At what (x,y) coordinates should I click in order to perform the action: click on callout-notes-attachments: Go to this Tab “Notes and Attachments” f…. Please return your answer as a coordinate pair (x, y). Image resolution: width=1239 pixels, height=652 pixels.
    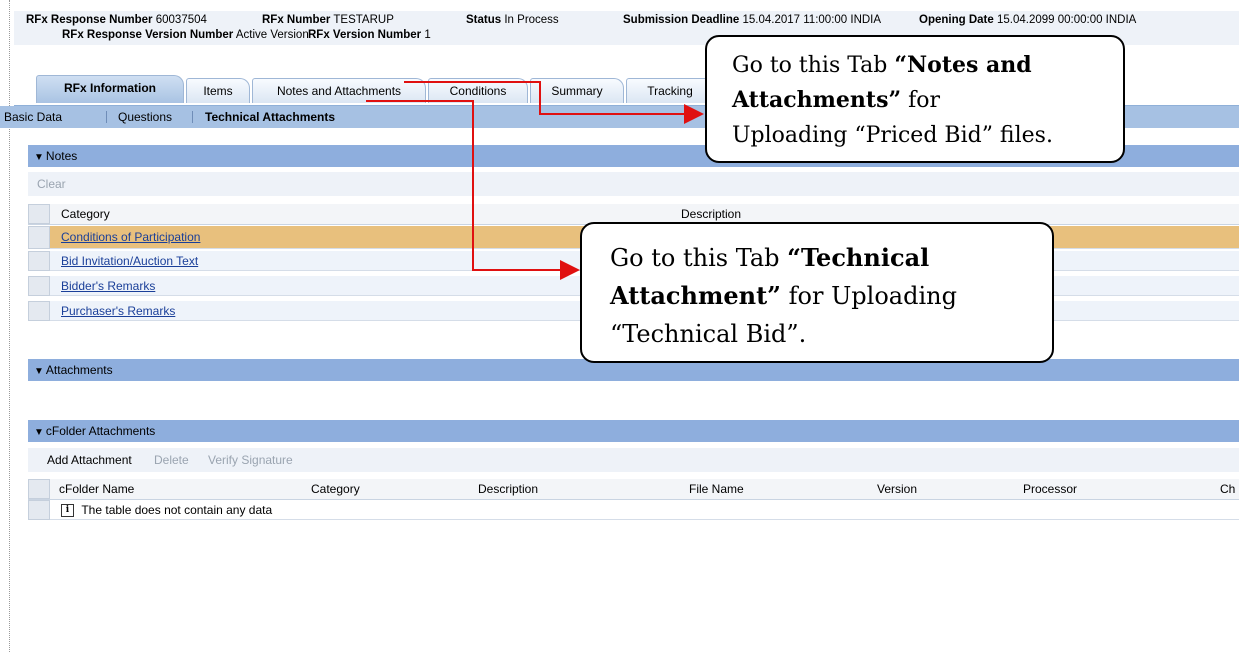
    Looking at the image, I should click on (915, 99).